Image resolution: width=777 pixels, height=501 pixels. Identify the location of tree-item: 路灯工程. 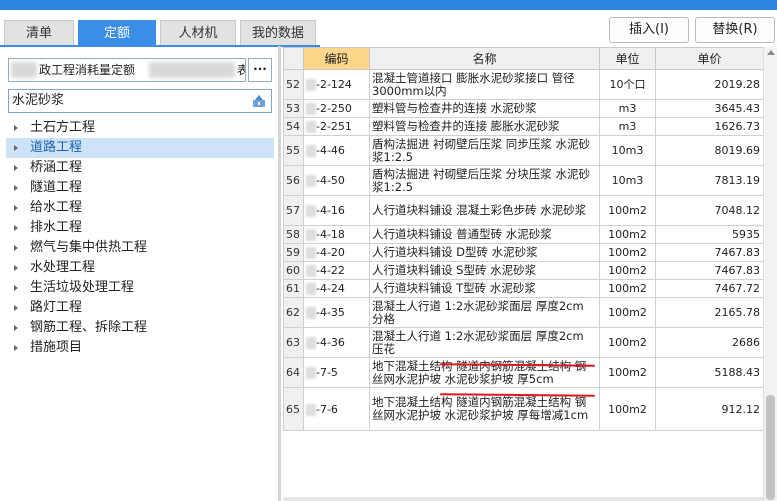
(140, 308).